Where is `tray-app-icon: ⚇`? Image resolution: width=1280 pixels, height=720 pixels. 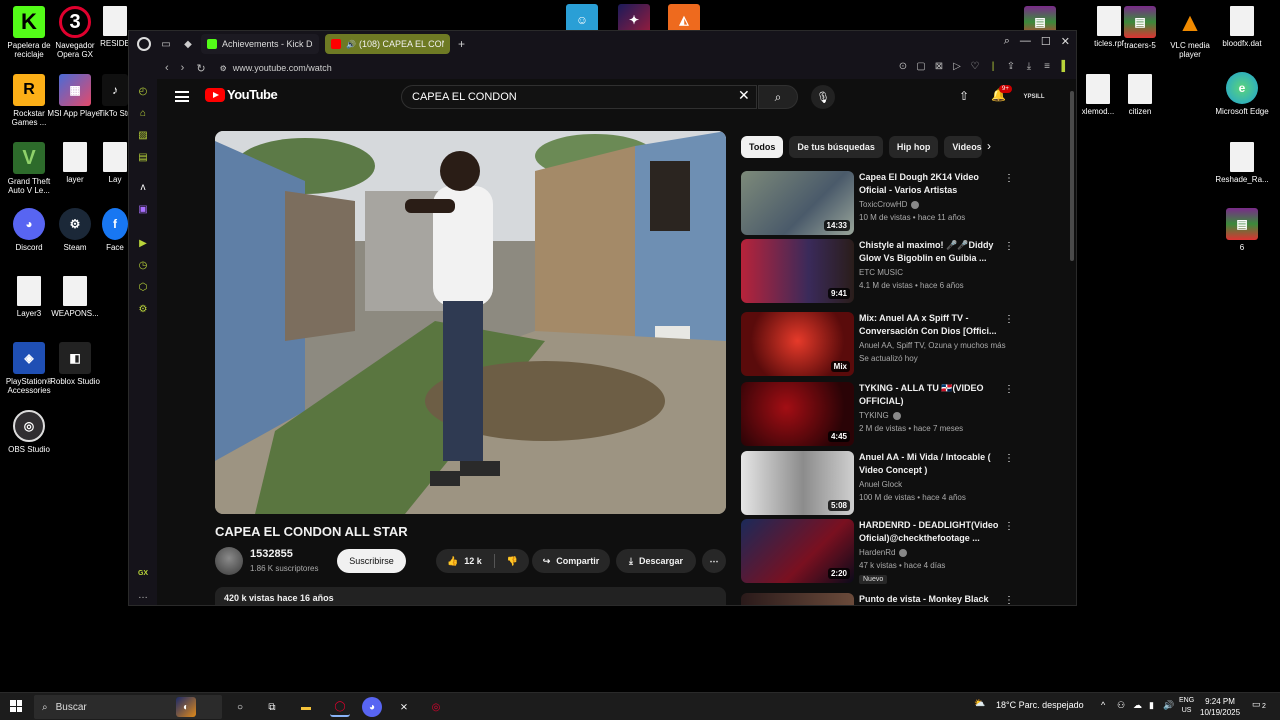 tray-app-icon: ⚇ is located at coordinates (1121, 705).